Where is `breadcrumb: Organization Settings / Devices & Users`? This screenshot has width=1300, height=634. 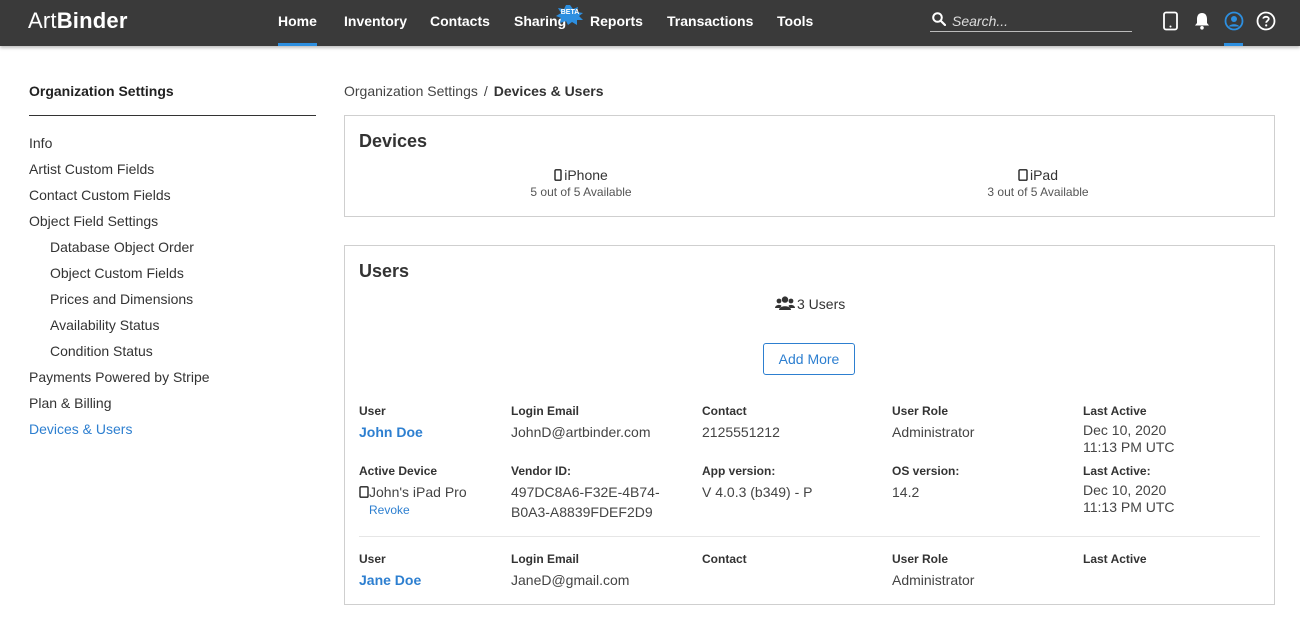
breadcrumb: Organization Settings / Devices & Users is located at coordinates (474, 91).